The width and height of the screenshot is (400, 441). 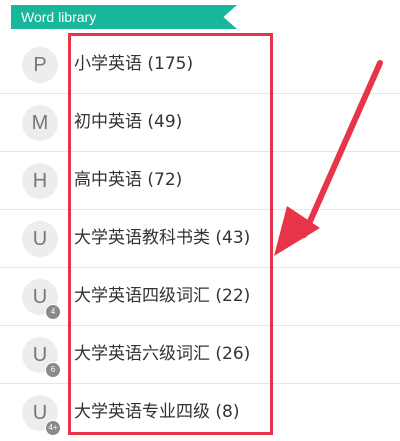 I want to click on avatar-middle: M, so click(x=40, y=123).